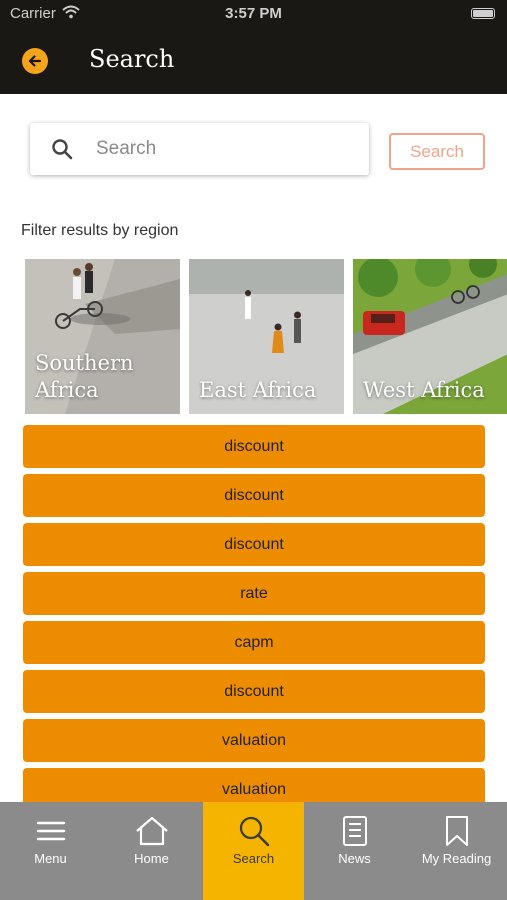 This screenshot has width=507, height=900. What do you see at coordinates (424, 390) in the screenshot?
I see `region-label: West Africa` at bounding box center [424, 390].